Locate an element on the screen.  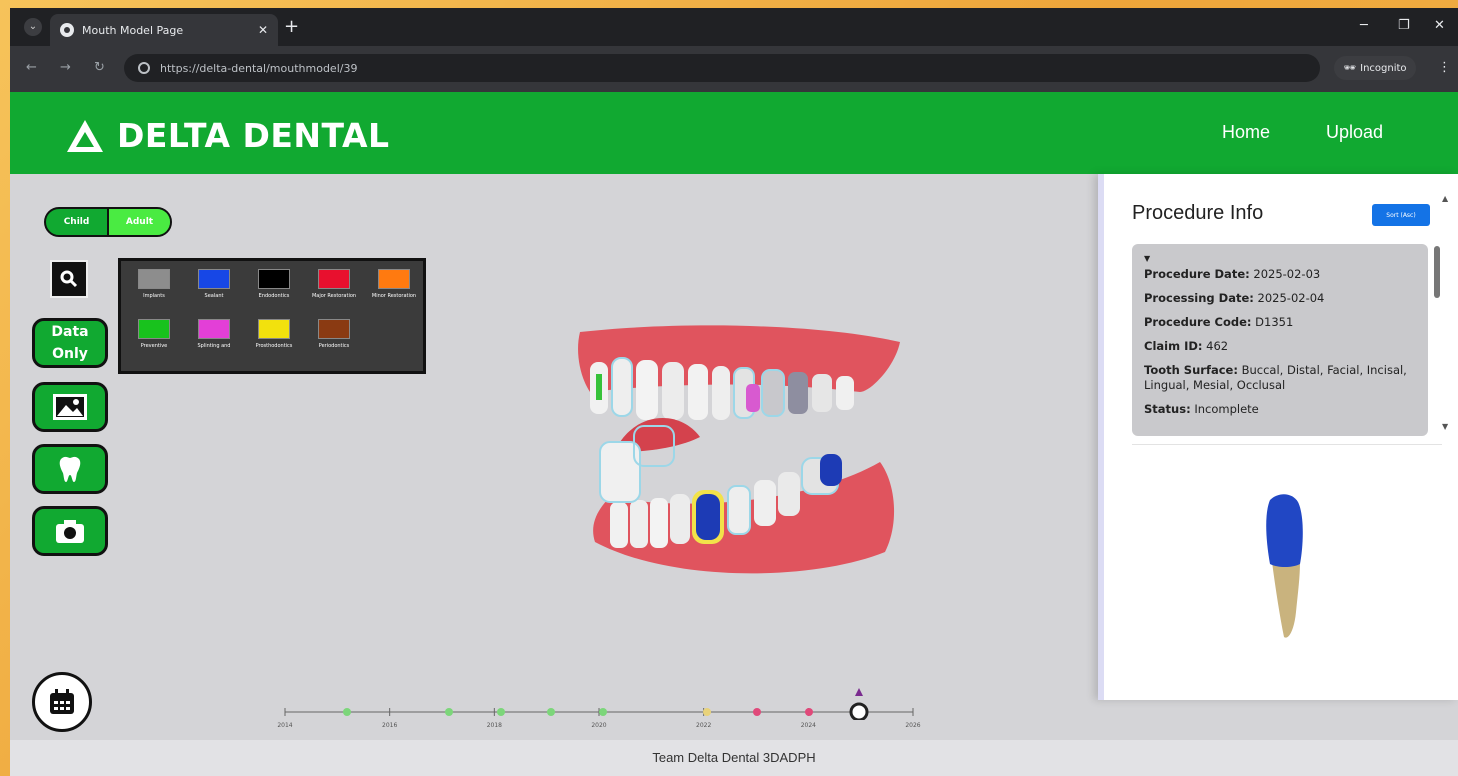
tab-close-icon: ✕ is located at coordinates (263, 30).